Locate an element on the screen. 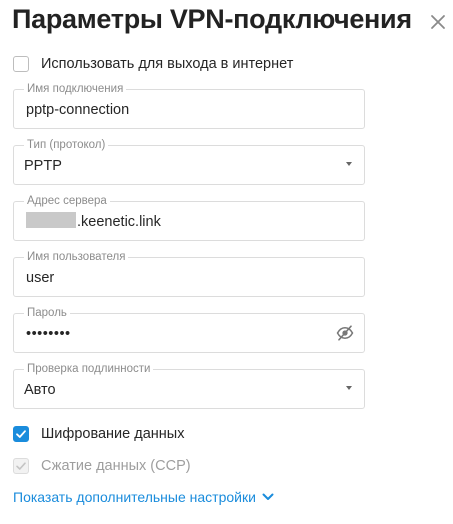  show-advanced-settings-link: Показать дополнительные настройки is located at coordinates (143, 497).